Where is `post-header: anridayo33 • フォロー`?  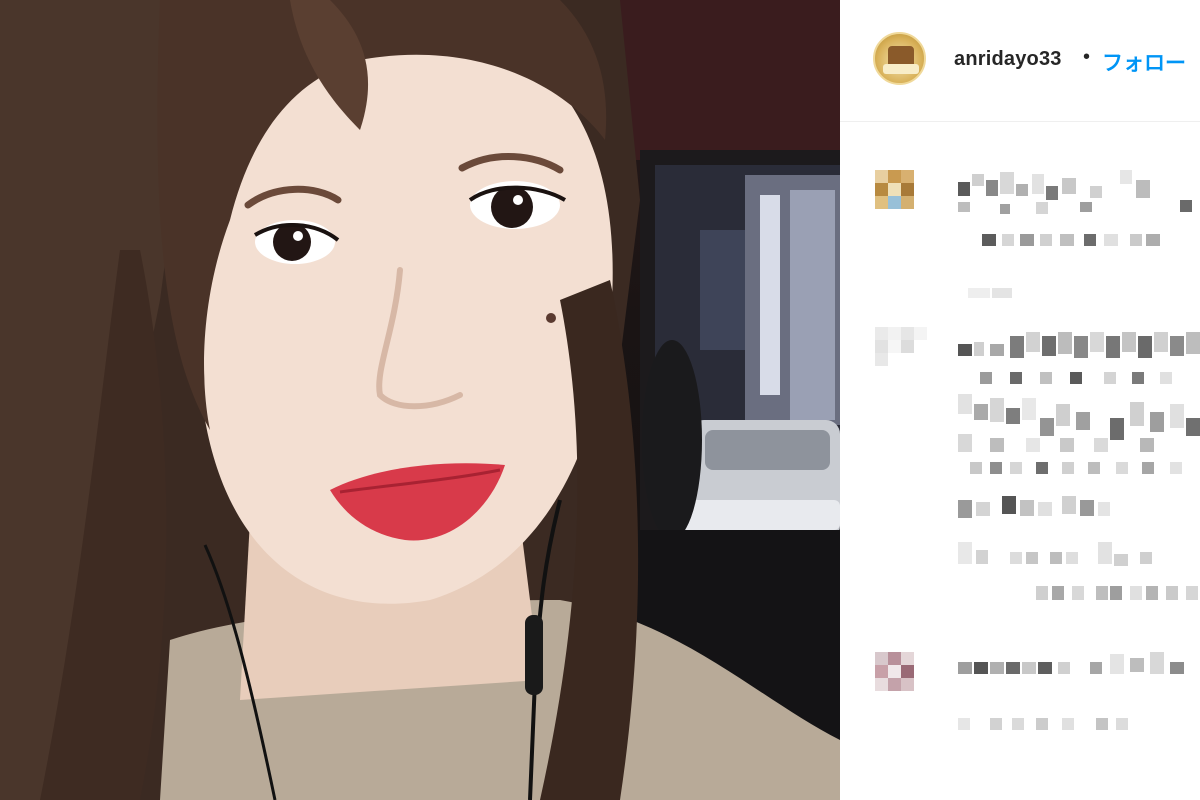
post-header: anridayo33 • フォロー is located at coordinates (1020, 61).